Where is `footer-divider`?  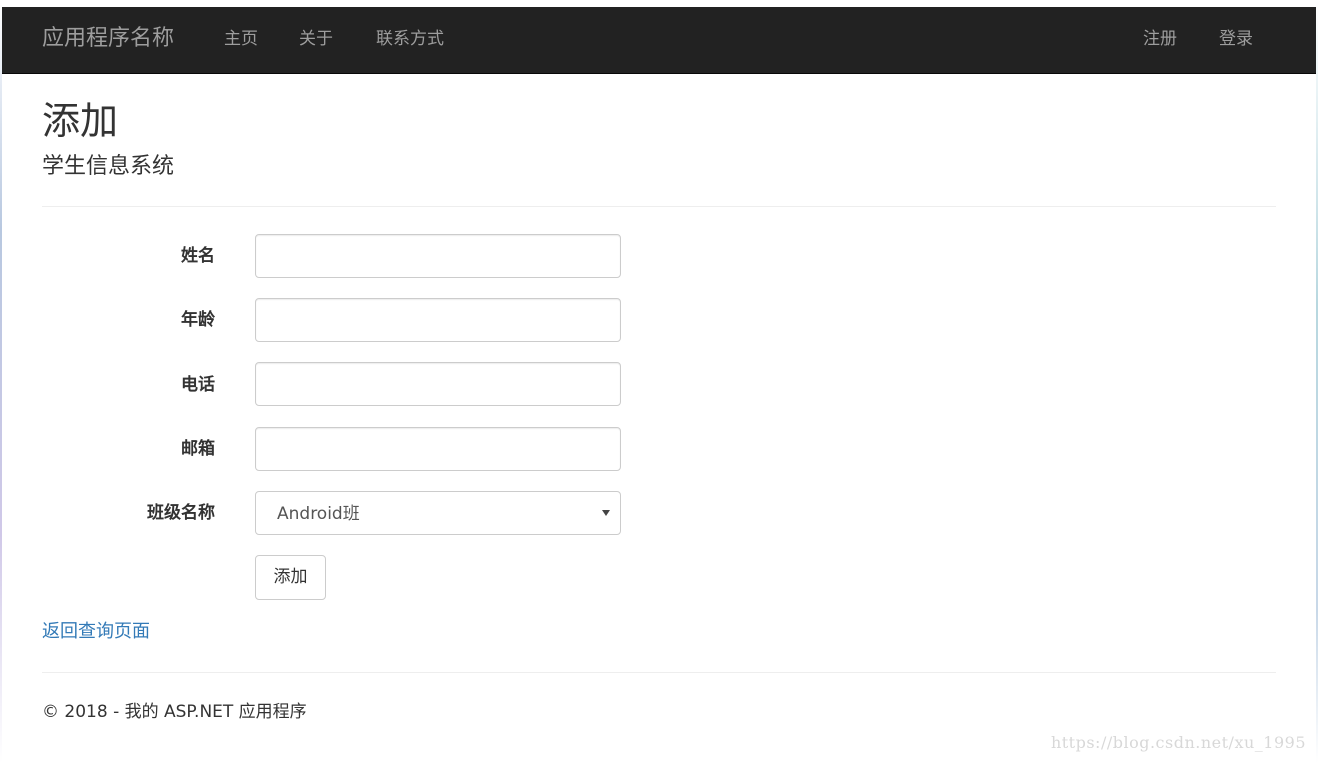 footer-divider is located at coordinates (659, 672).